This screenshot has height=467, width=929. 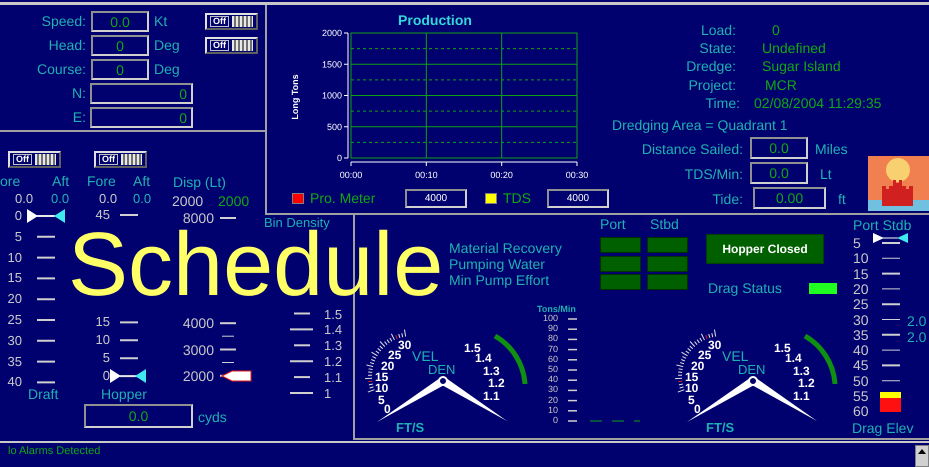 I want to click on tick-label: 0, so click(x=339, y=158).